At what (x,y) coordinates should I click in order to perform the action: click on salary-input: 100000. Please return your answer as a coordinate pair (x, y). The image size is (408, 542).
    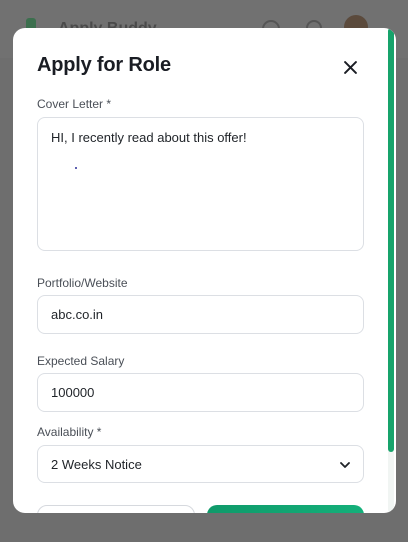
    Looking at the image, I should click on (200, 392).